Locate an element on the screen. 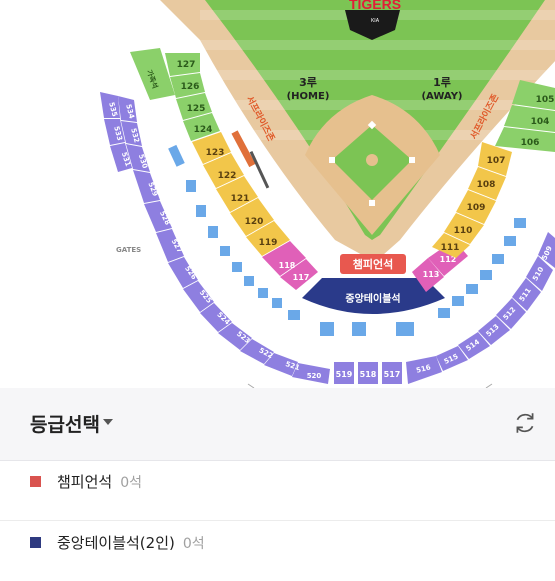  svg-text: 118 is located at coordinates (287, 265).